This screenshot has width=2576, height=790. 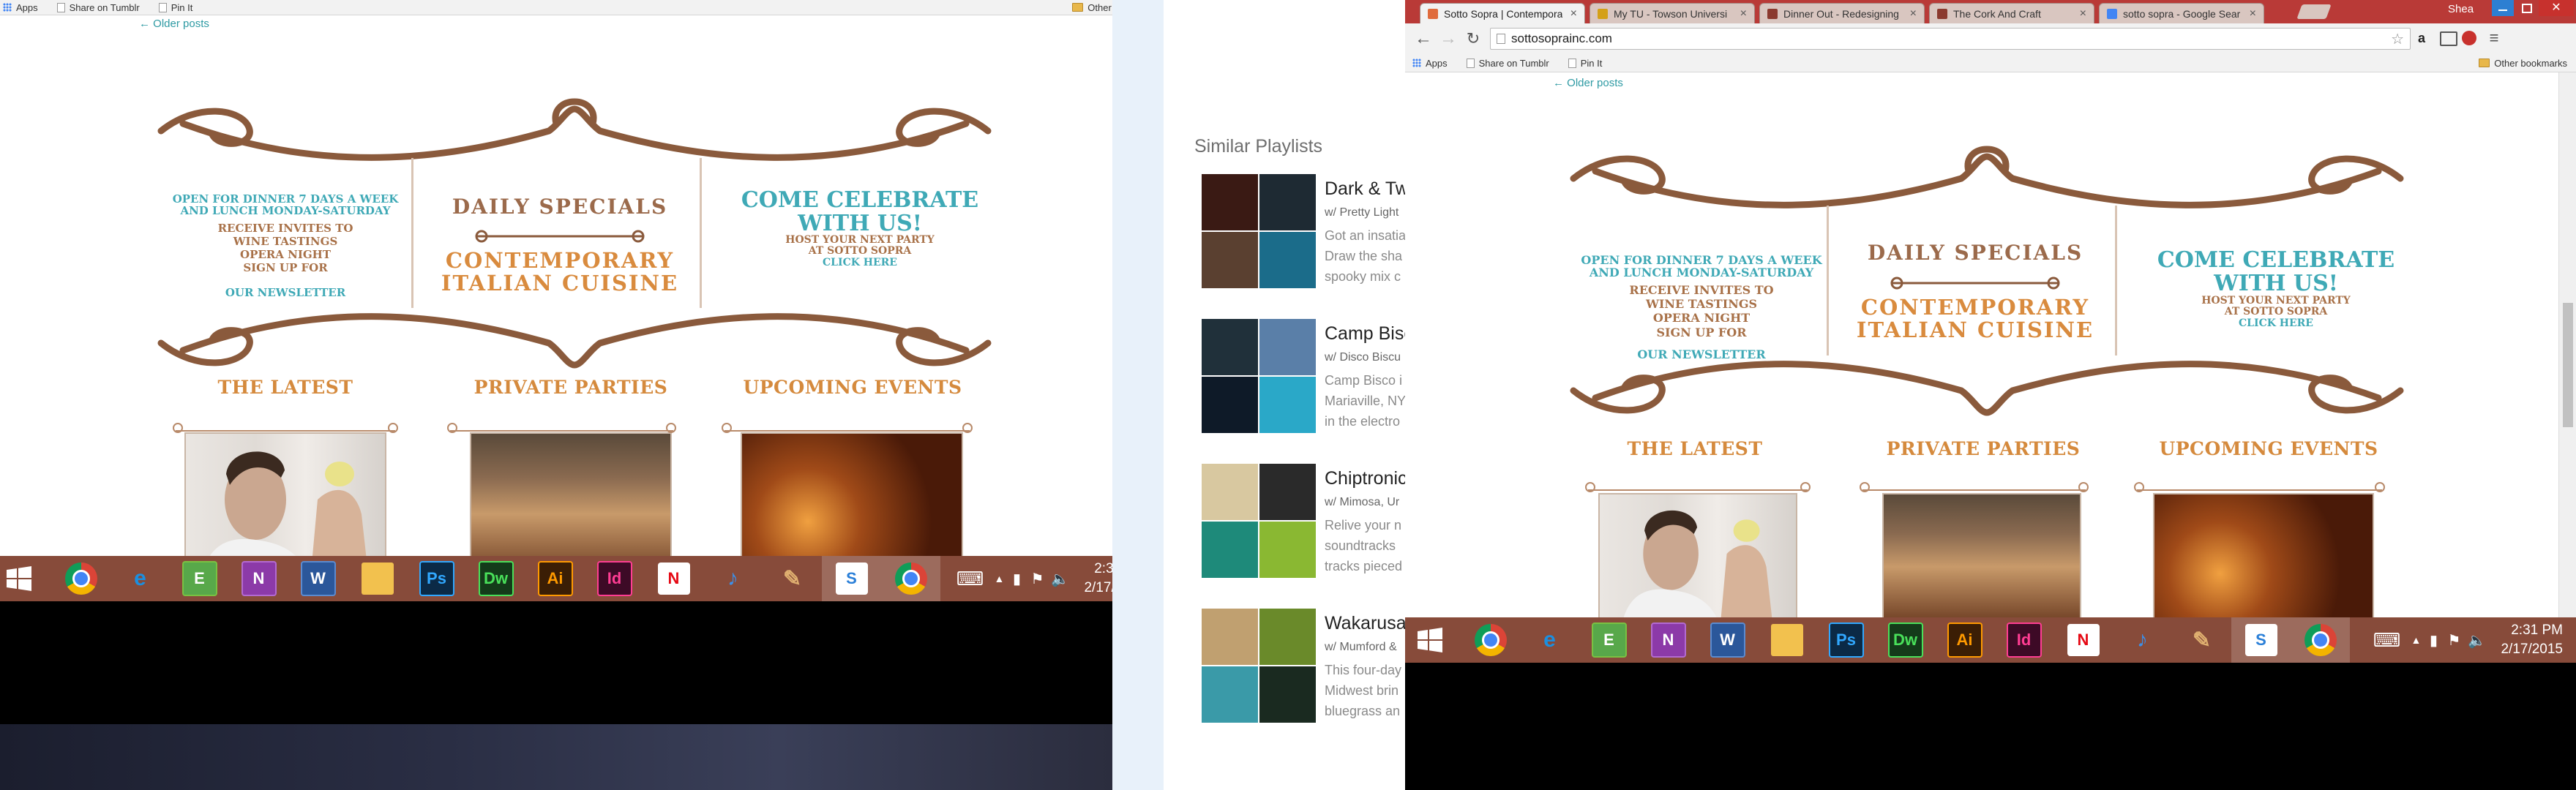 I want to click on user-profile-label: Shea, so click(x=2461, y=9).